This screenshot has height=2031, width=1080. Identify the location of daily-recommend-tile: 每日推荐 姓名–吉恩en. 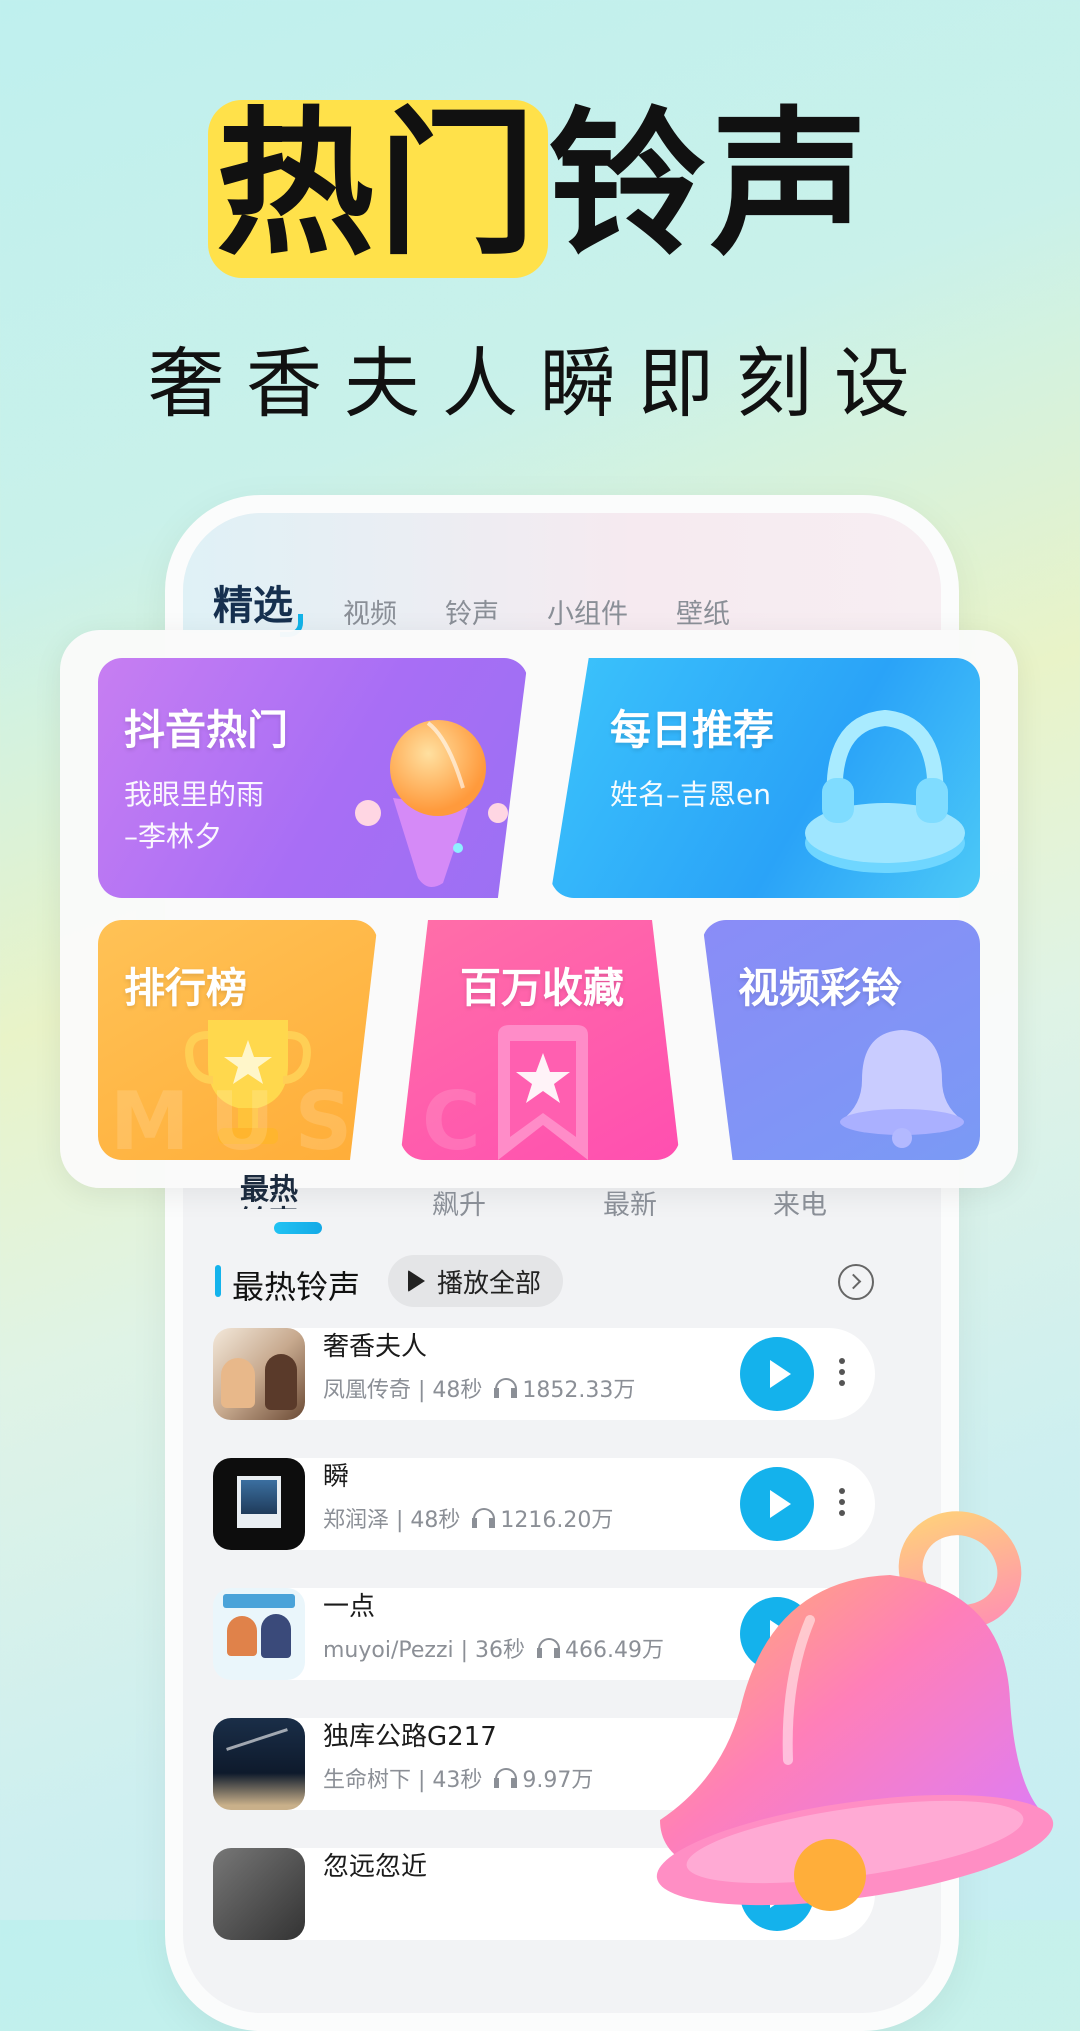
(765, 778).